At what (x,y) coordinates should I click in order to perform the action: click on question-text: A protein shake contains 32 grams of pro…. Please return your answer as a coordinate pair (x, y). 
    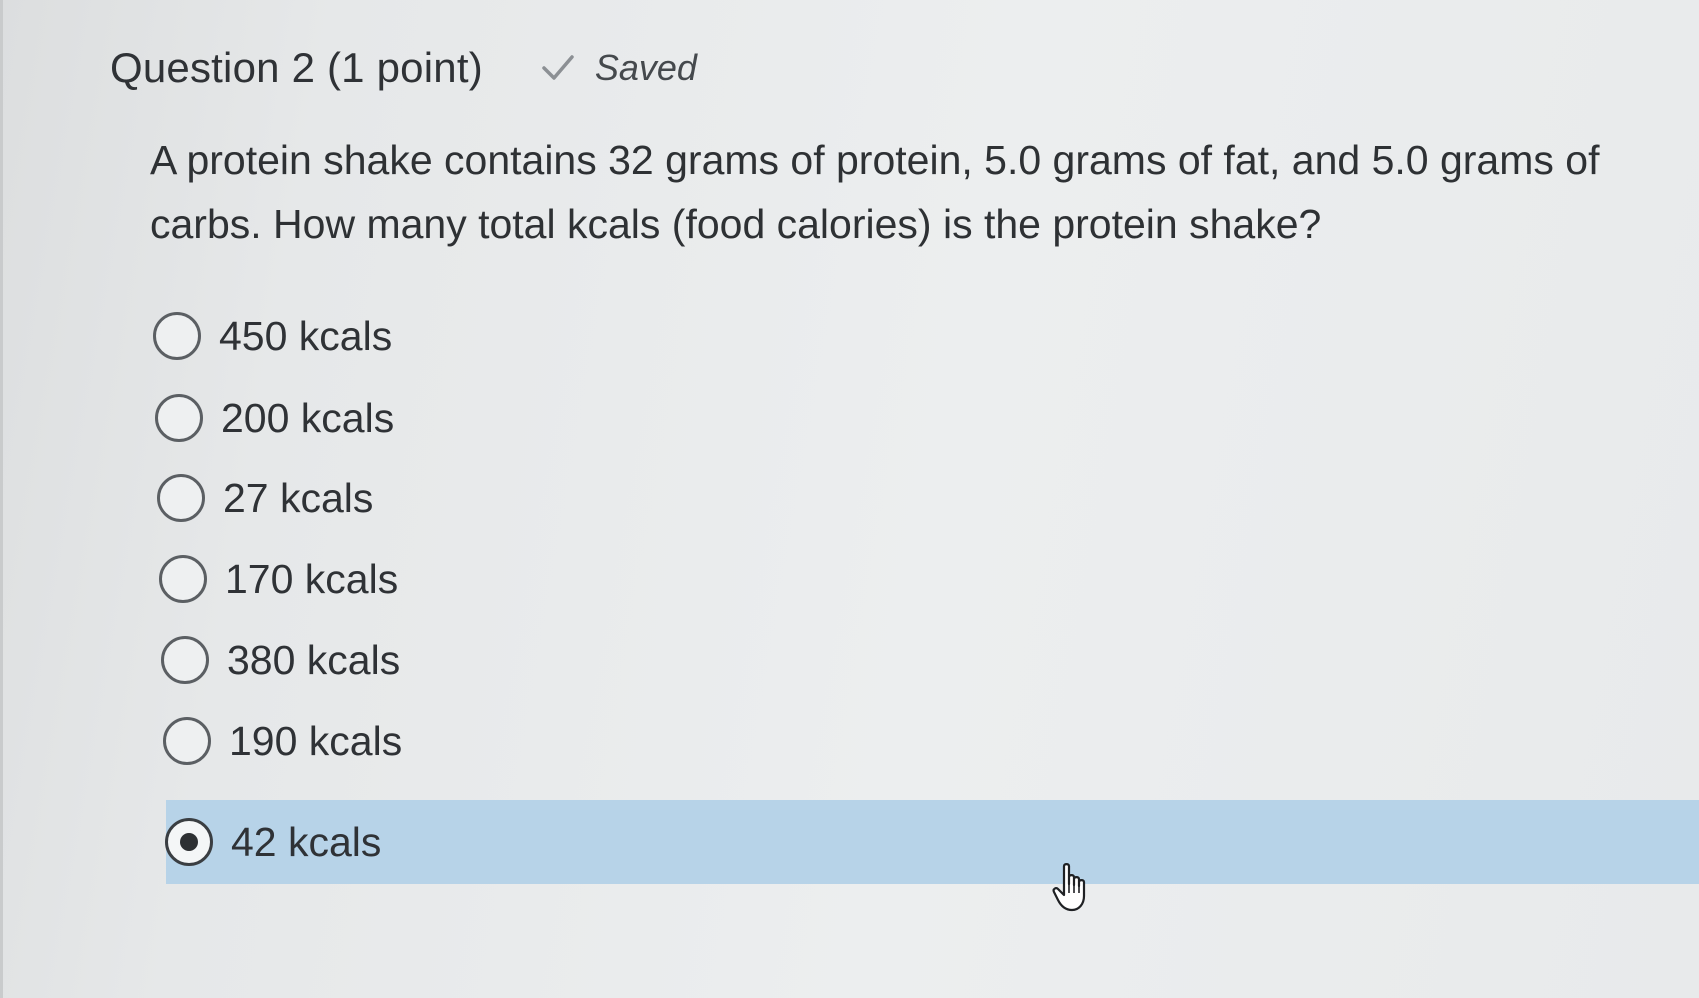
    Looking at the image, I should click on (875, 192).